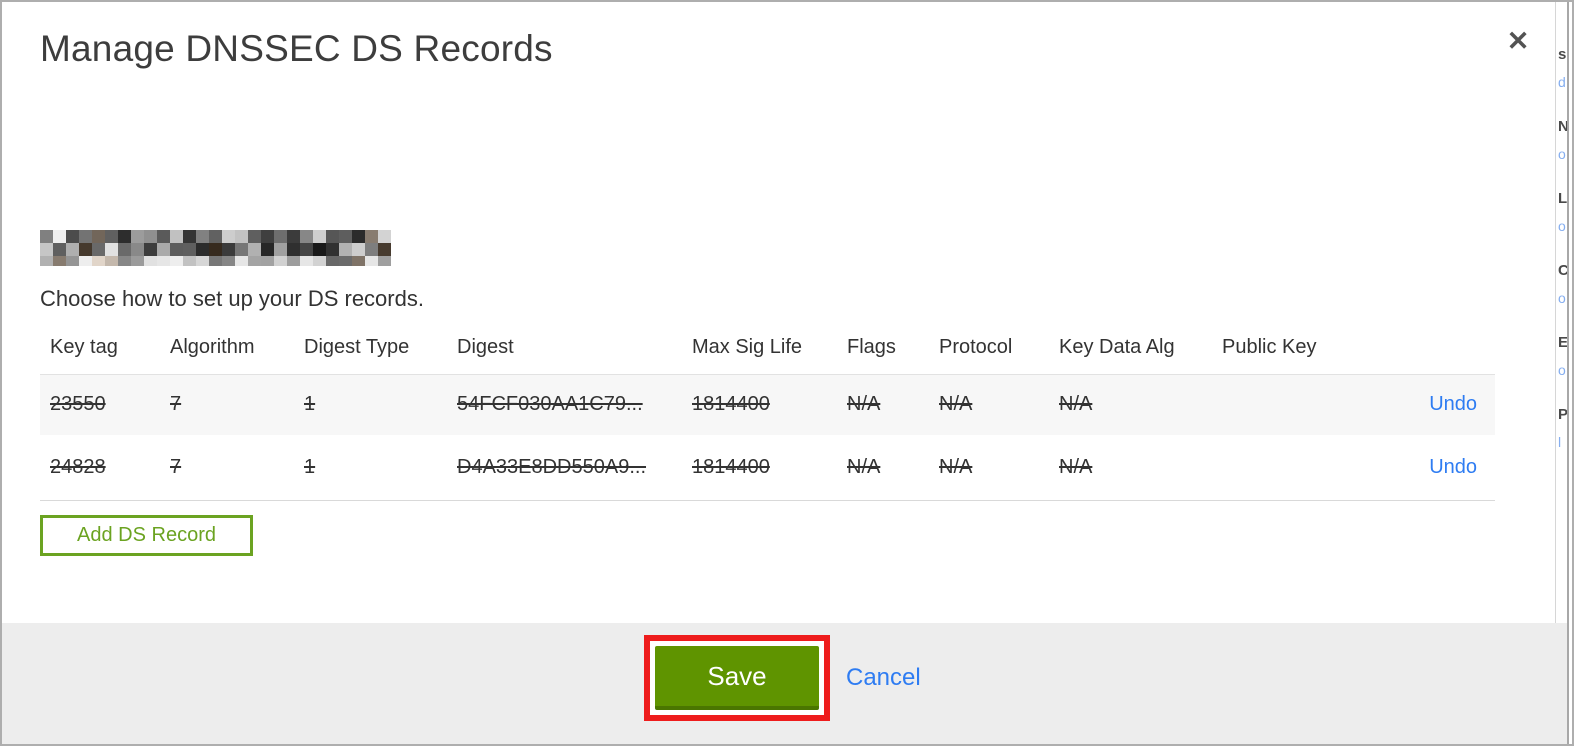  Describe the element at coordinates (759, 352) in the screenshot. I see `column-header: Max Sig Life` at that location.